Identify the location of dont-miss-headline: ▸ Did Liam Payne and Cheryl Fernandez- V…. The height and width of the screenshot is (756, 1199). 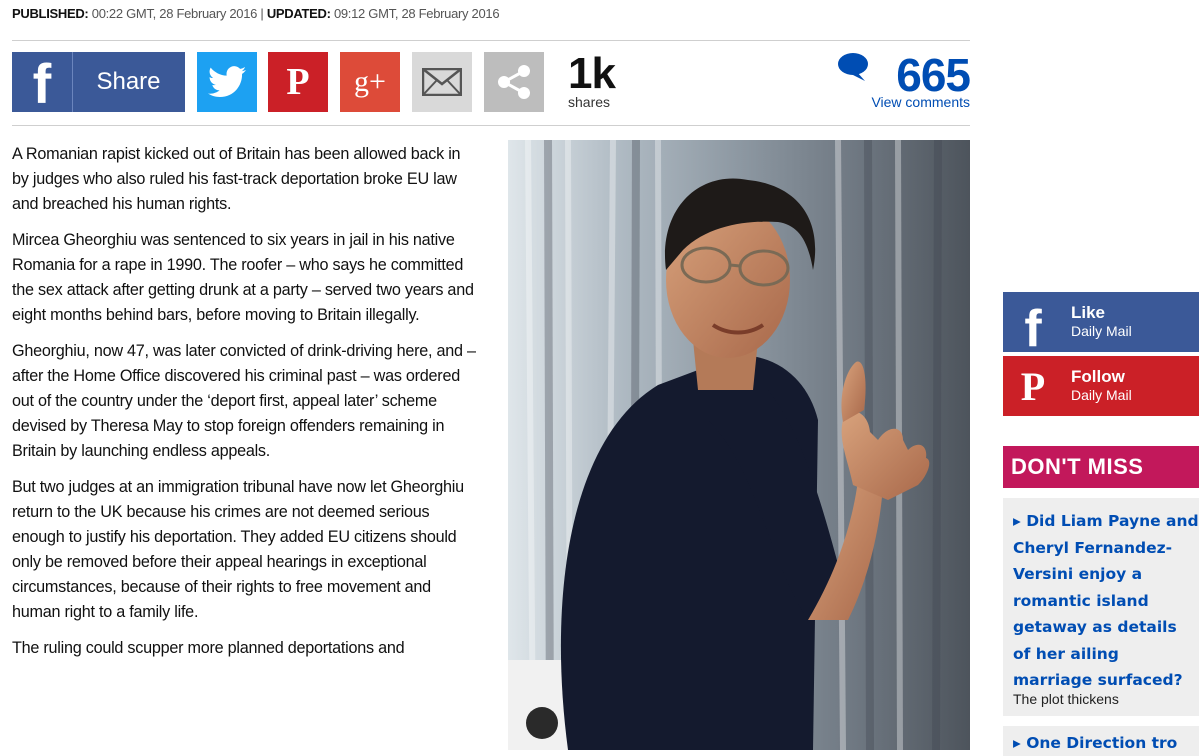
(1106, 601).